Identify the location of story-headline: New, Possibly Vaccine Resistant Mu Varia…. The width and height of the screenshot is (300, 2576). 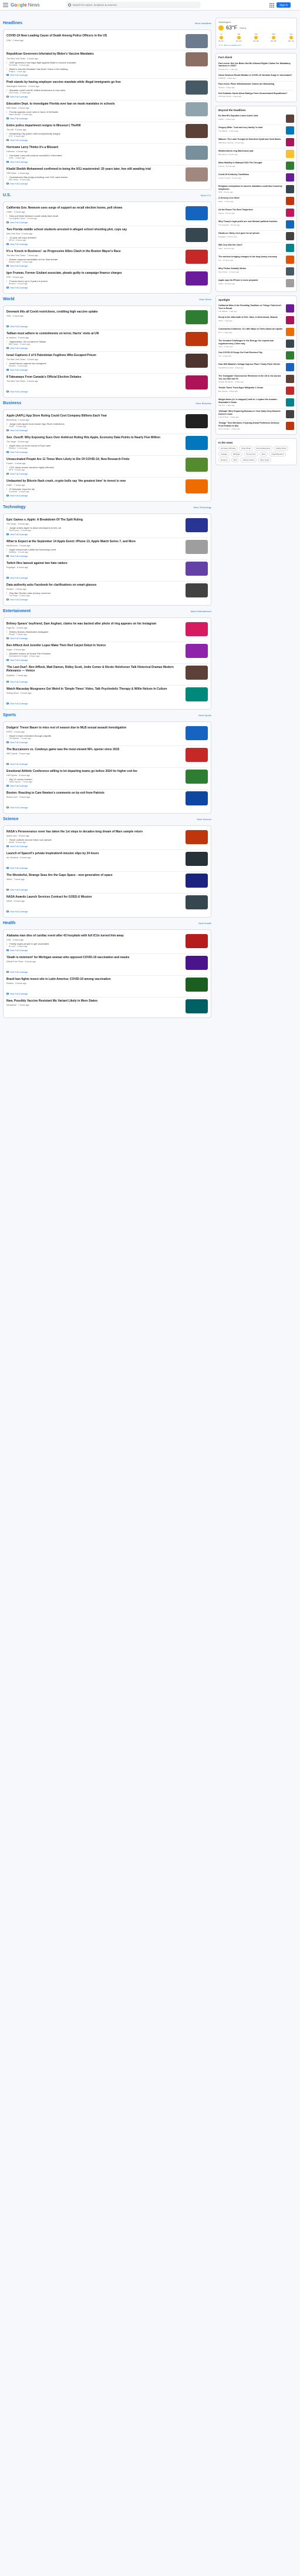
(94, 1001).